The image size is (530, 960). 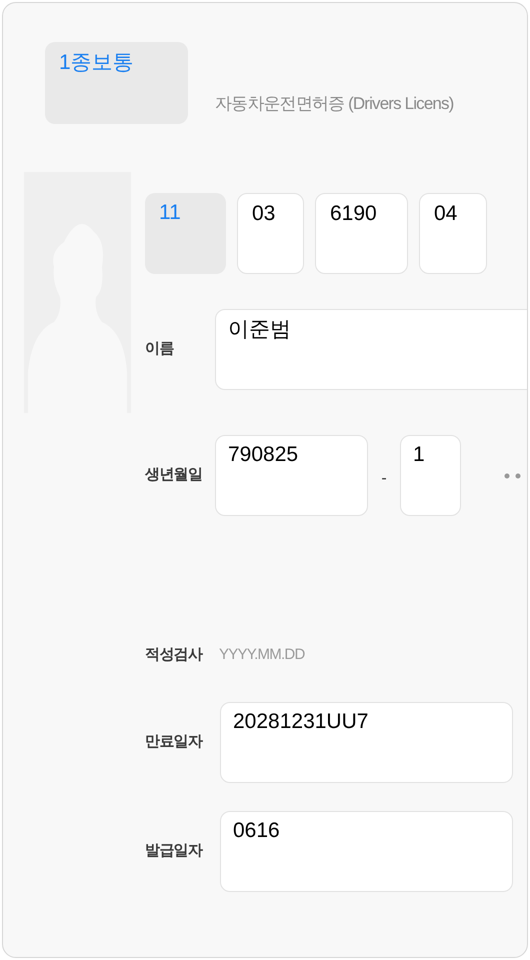 What do you see at coordinates (453, 233) in the screenshot?
I see `license-number-field: 04` at bounding box center [453, 233].